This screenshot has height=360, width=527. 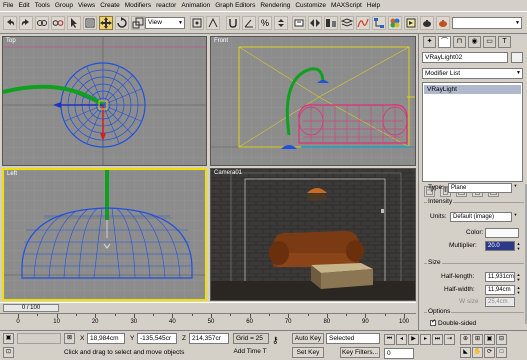 I want to click on max-script-listener-button: ▣, so click(x=8, y=338).